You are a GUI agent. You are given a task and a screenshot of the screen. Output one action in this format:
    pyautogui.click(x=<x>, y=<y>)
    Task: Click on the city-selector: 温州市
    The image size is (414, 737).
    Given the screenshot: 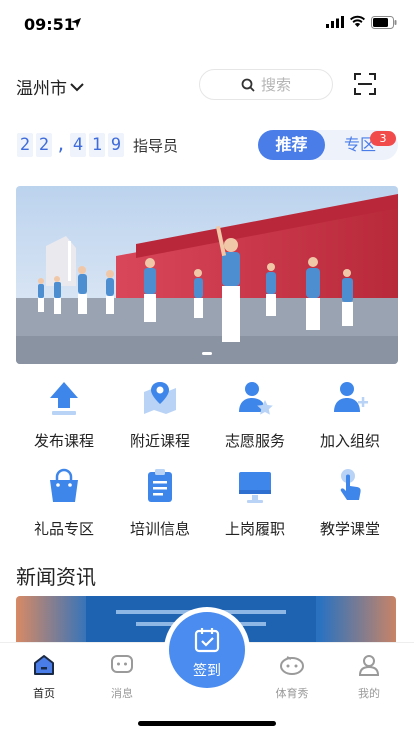 What is the action you would take?
    pyautogui.click(x=50, y=86)
    